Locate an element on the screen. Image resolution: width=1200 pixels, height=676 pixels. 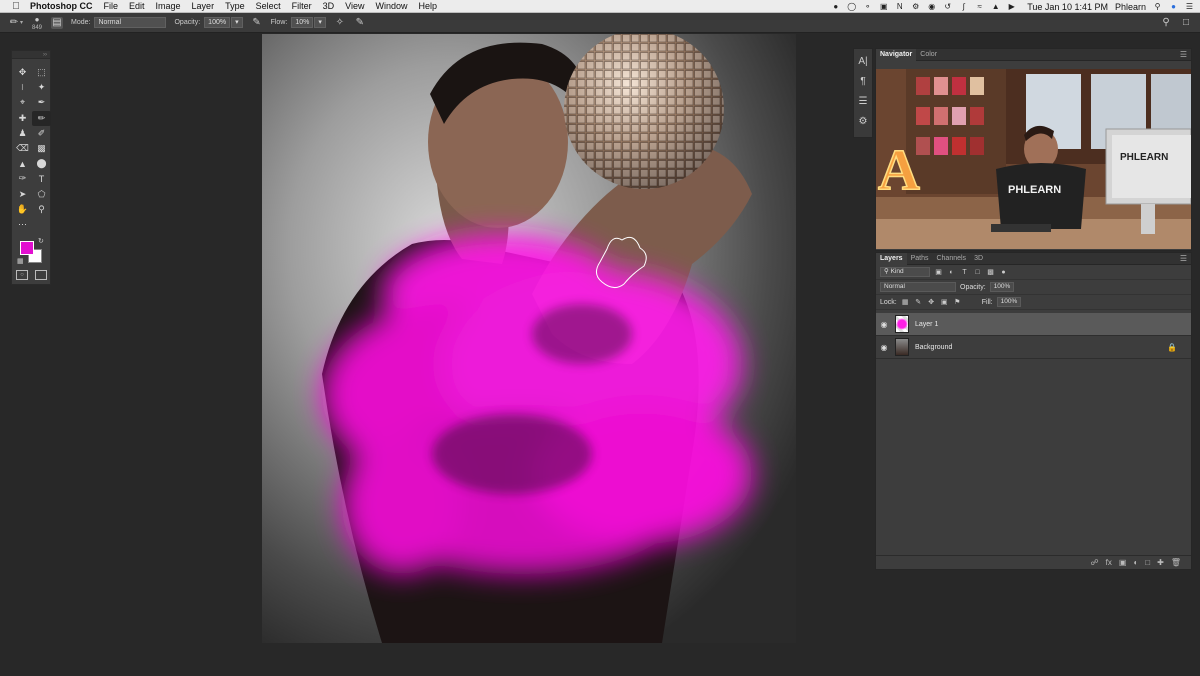
time-machine-icon: ↺ is located at coordinates (947, 6).